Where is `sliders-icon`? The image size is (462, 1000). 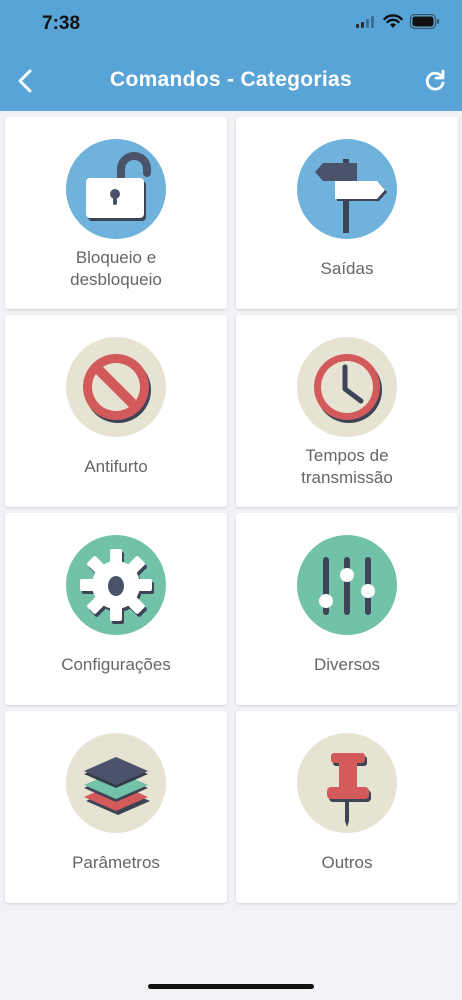 sliders-icon is located at coordinates (347, 585).